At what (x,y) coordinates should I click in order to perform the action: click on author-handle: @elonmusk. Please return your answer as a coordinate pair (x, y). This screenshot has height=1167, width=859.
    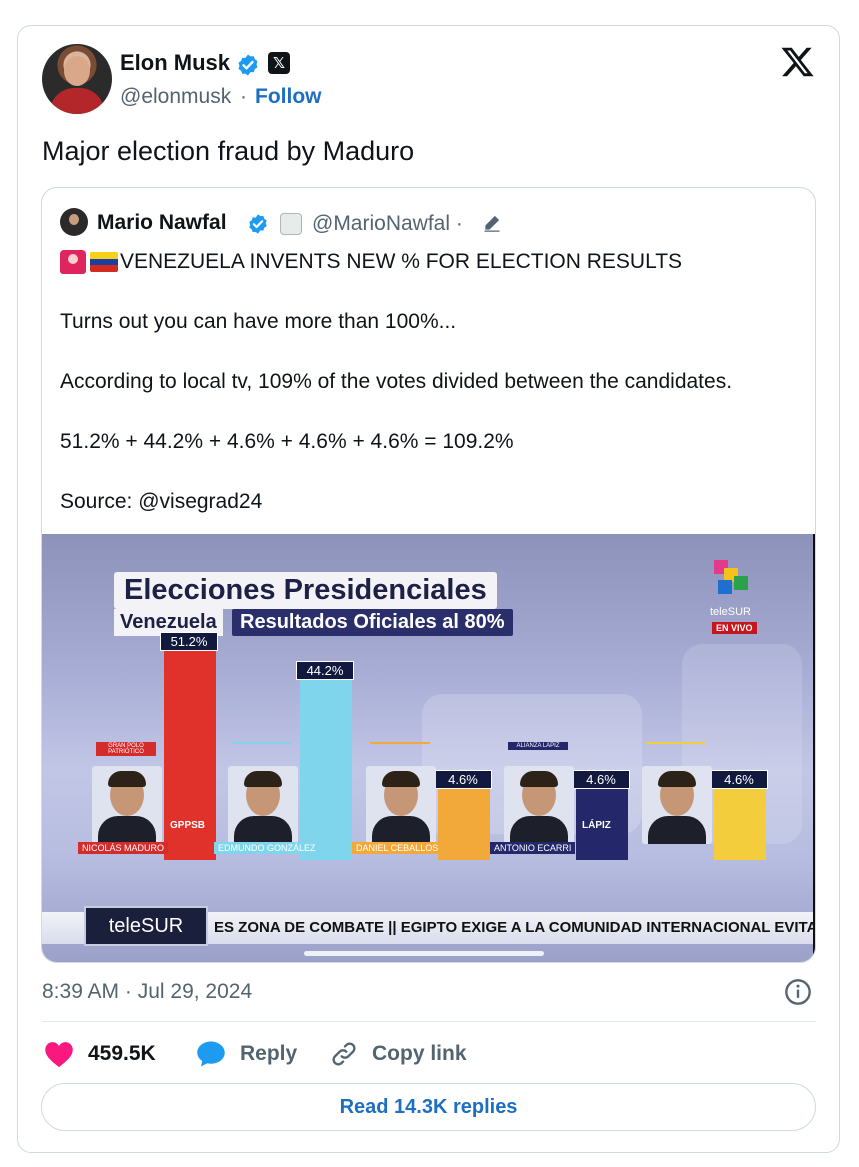
    Looking at the image, I should click on (175, 97).